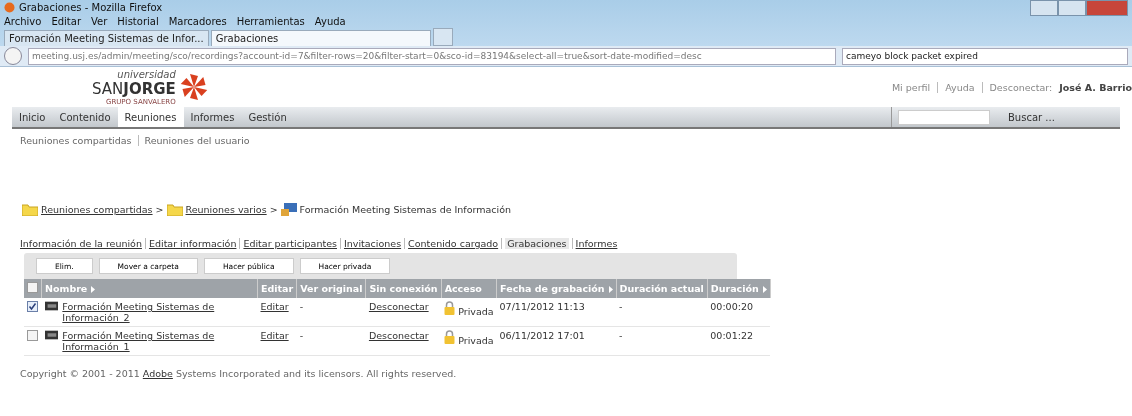  Describe the element at coordinates (403, 288) in the screenshot. I see `column-header: Sin conexión` at that location.